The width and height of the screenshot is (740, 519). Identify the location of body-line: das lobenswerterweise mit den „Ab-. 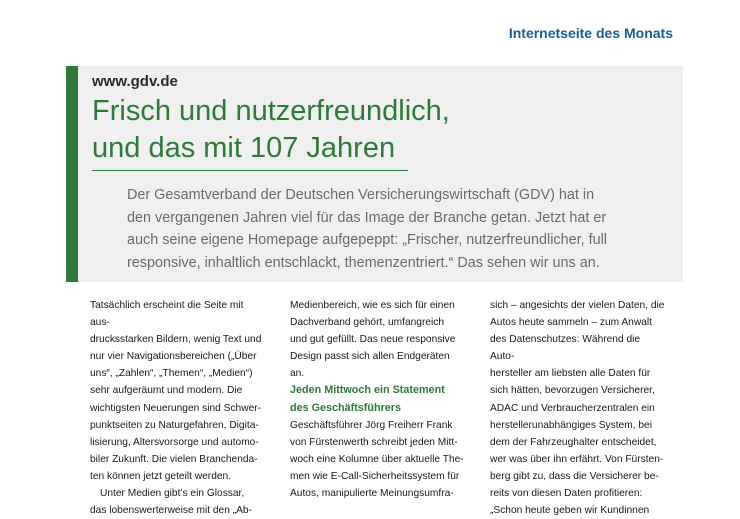
(171, 511).